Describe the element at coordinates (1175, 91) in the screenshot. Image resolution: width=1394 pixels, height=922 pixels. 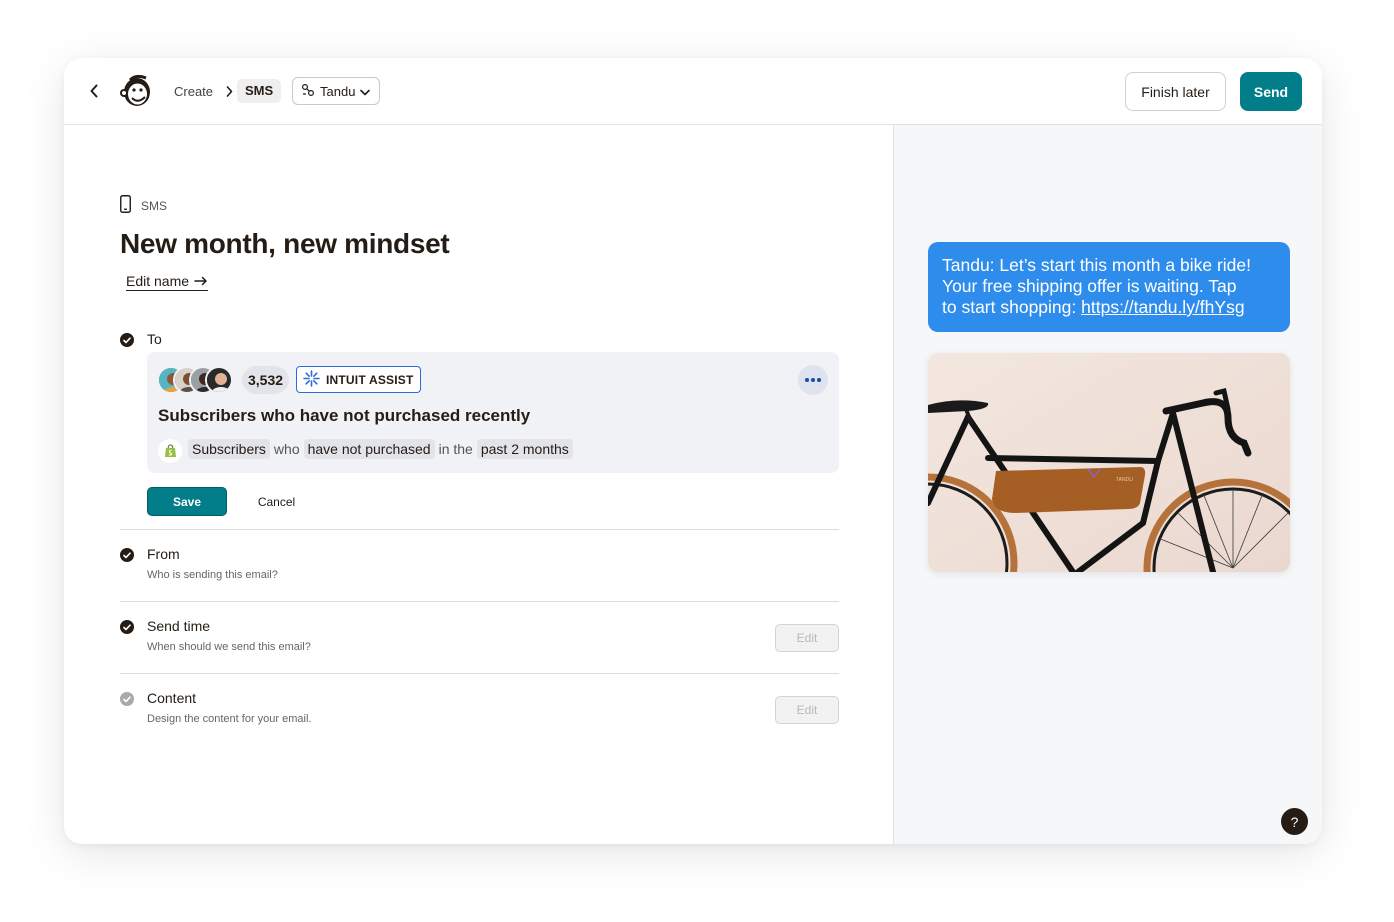
I see `finish-later-button: Finish later` at that location.